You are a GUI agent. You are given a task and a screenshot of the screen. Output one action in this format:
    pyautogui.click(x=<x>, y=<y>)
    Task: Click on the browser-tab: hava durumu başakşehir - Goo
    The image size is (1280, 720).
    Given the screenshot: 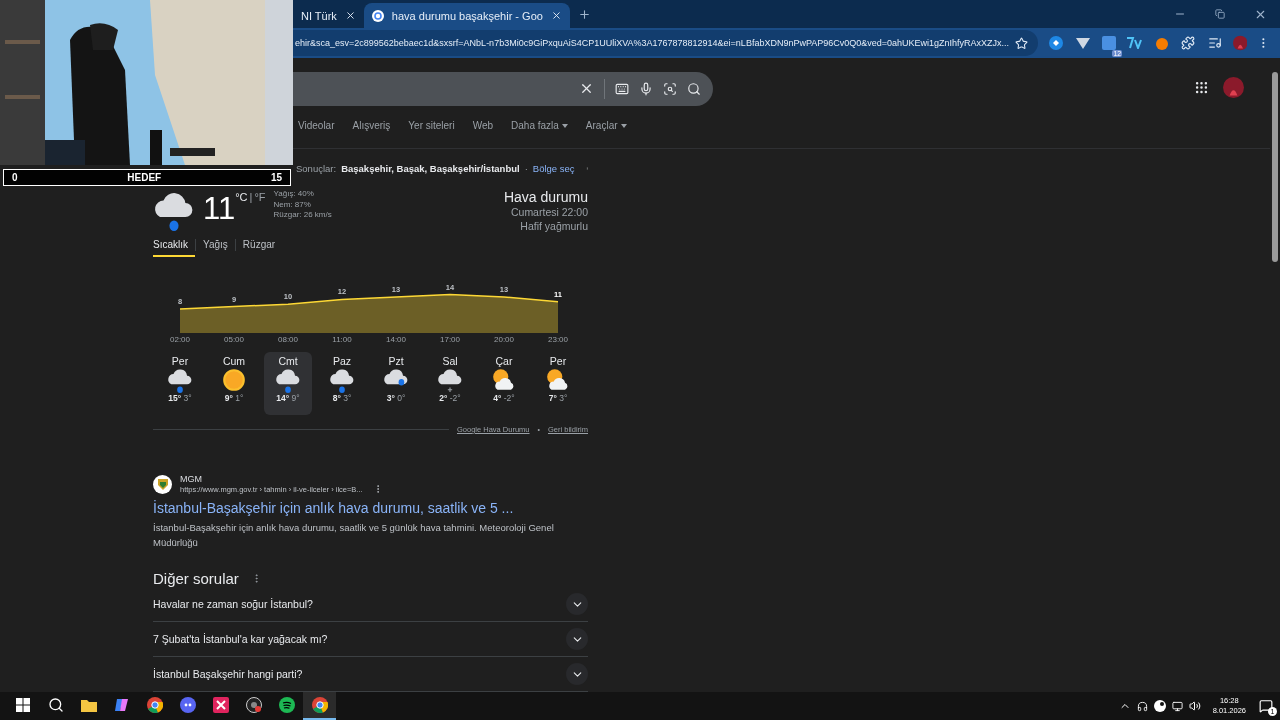 What is the action you would take?
    pyautogui.click(x=466, y=15)
    